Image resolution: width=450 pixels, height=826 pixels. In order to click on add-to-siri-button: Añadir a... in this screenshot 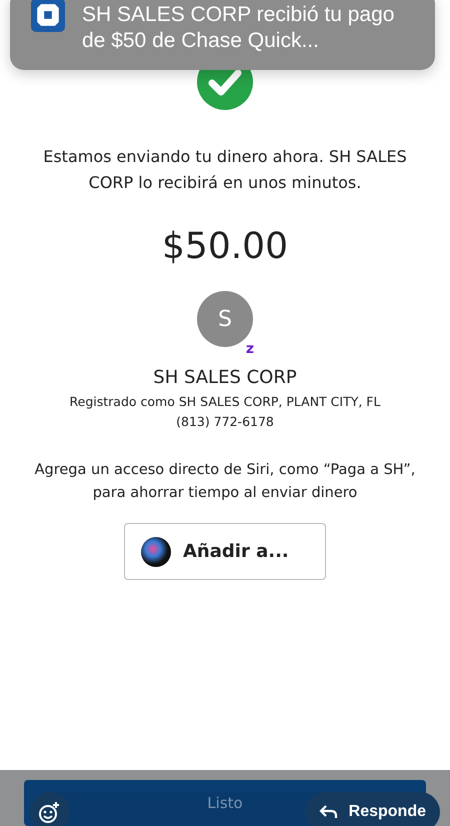, I will do `click(225, 551)`.